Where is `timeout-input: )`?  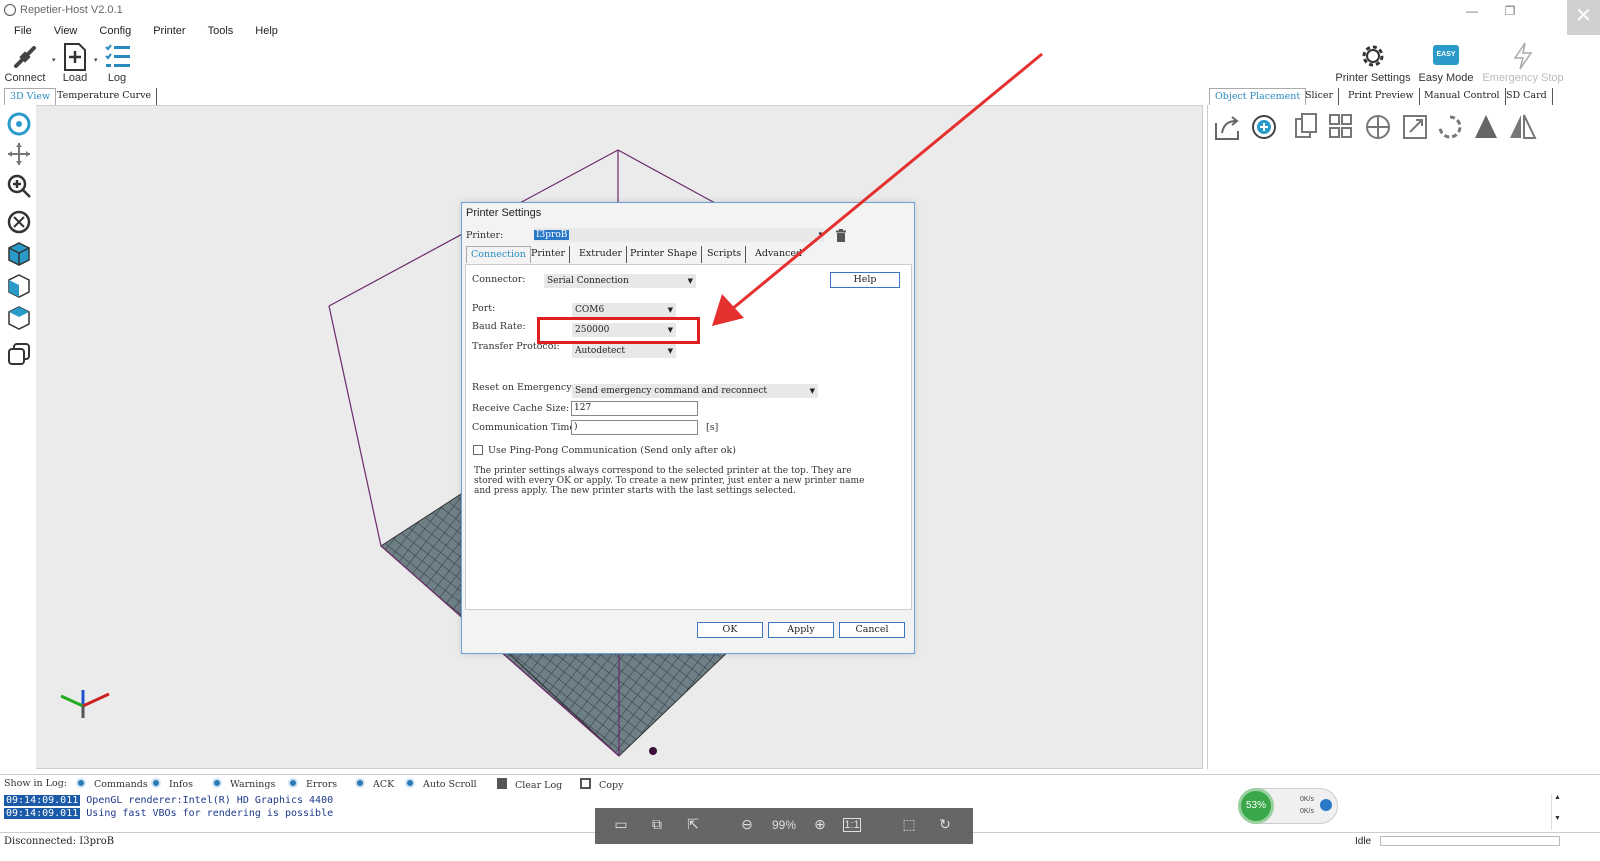 timeout-input: ) is located at coordinates (634, 427).